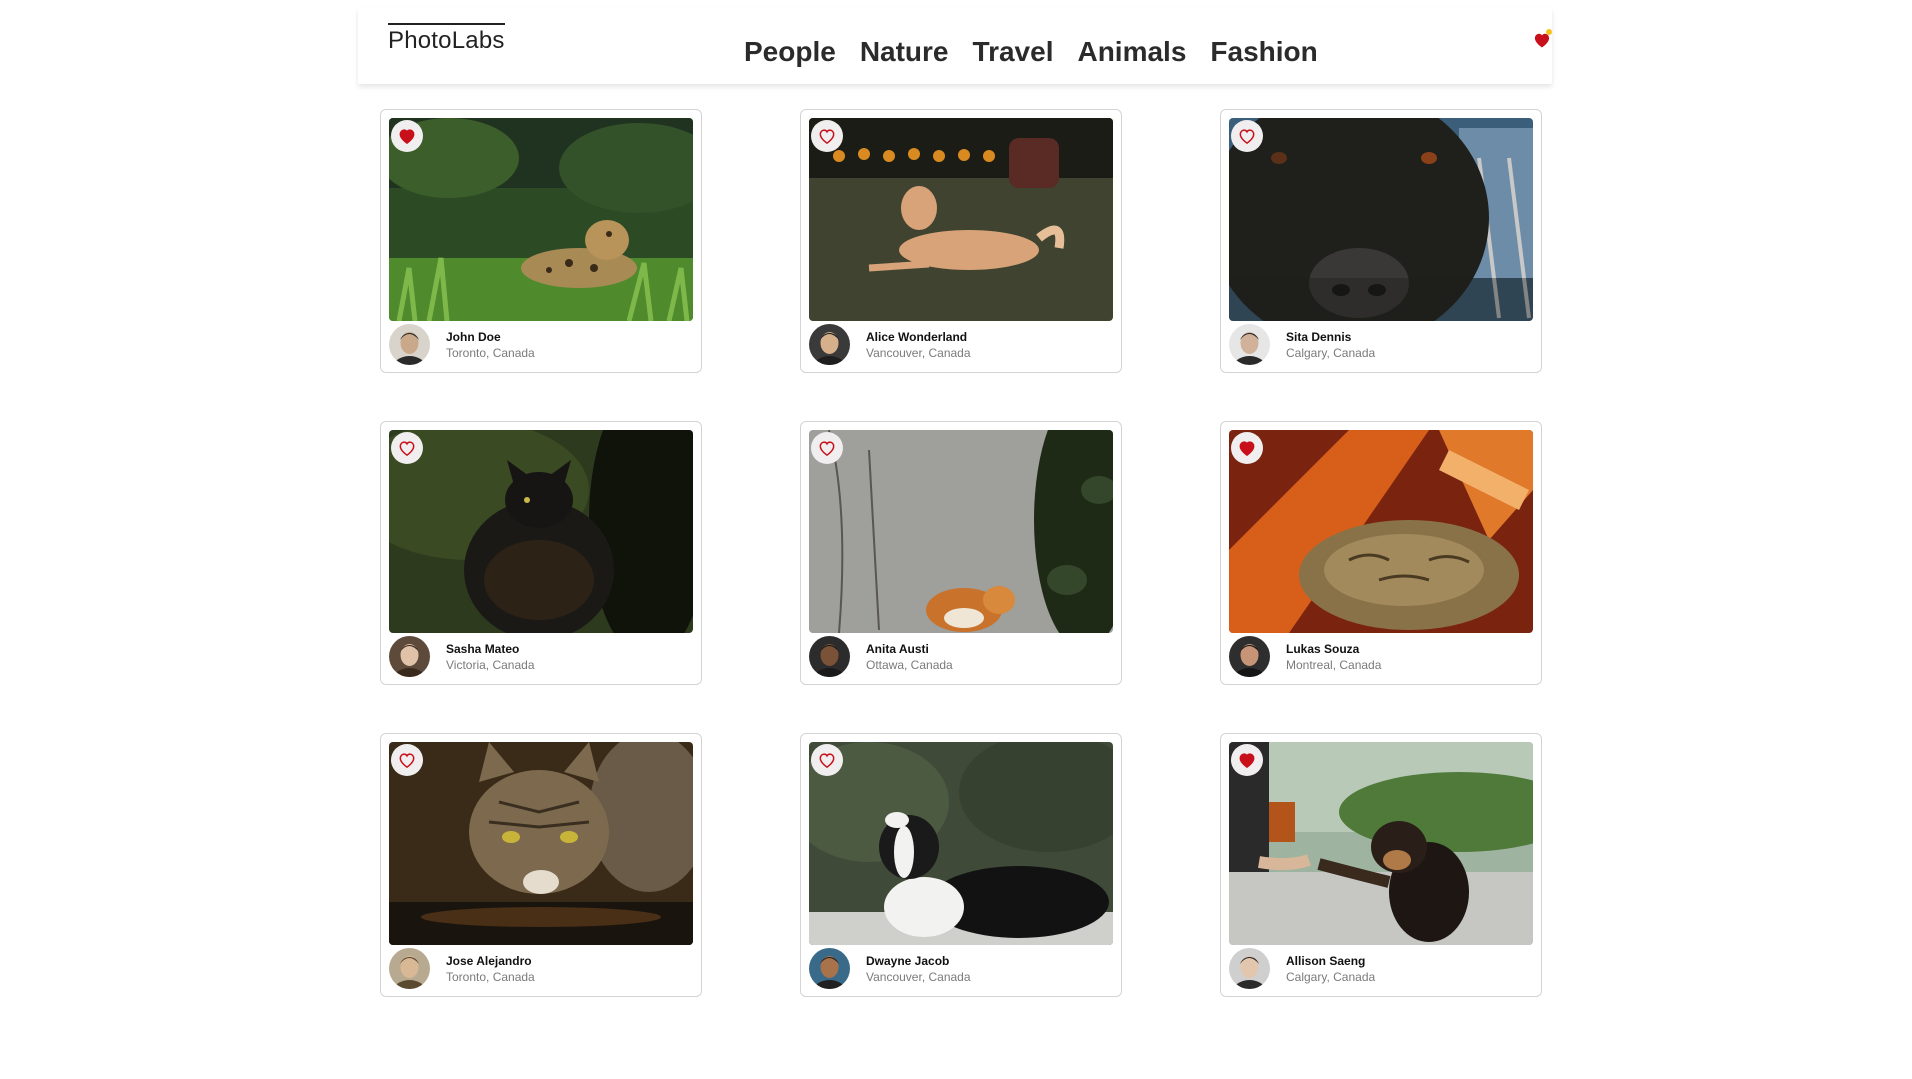 The image size is (1912, 1079). What do you see at coordinates (897, 649) in the screenshot?
I see `photographer-name: Anita Austi` at bounding box center [897, 649].